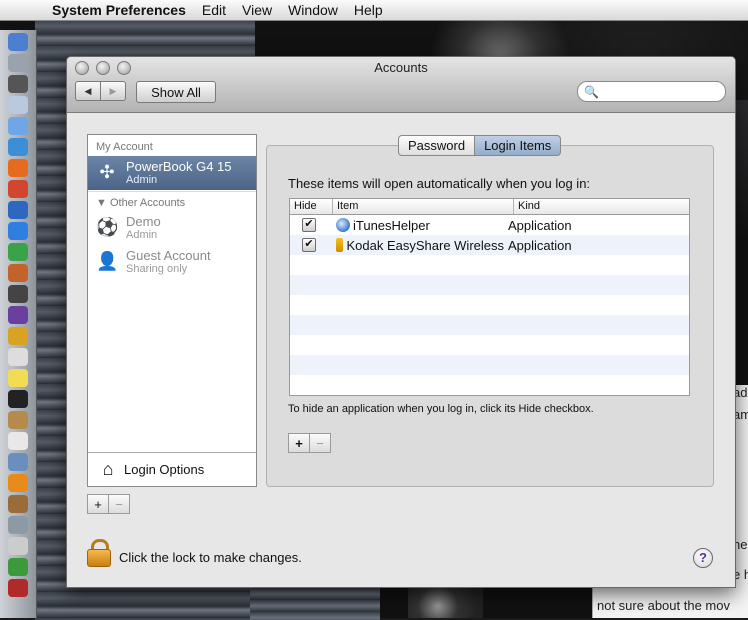 This screenshot has height=620, width=748. What do you see at coordinates (99, 553) in the screenshot?
I see `lock-icon` at bounding box center [99, 553].